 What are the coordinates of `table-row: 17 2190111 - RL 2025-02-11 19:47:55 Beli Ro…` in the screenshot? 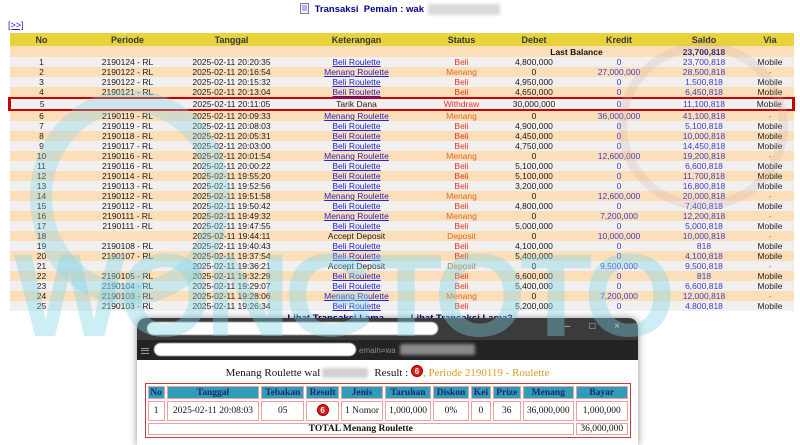 It's located at (401, 226).